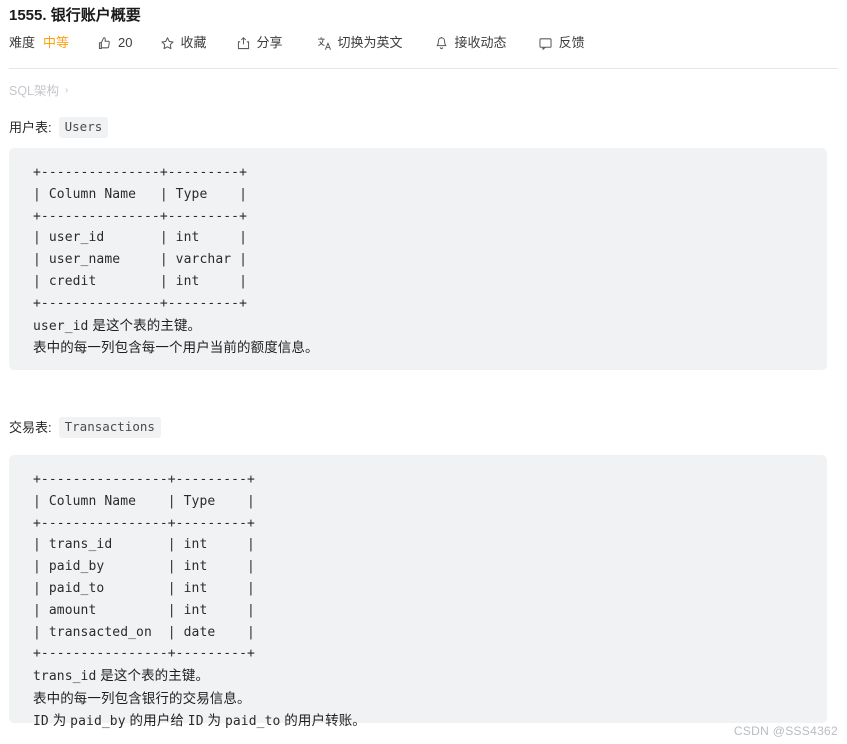 The width and height of the screenshot is (847, 744). What do you see at coordinates (56, 42) in the screenshot?
I see `difficulty-value: 中等` at bounding box center [56, 42].